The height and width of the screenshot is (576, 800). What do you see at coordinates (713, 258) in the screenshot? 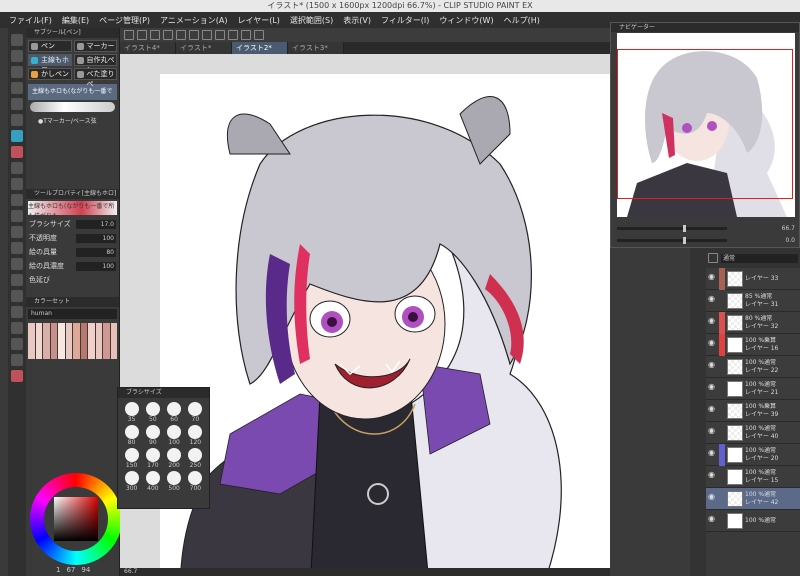
I see `layer-option-icon` at bounding box center [713, 258].